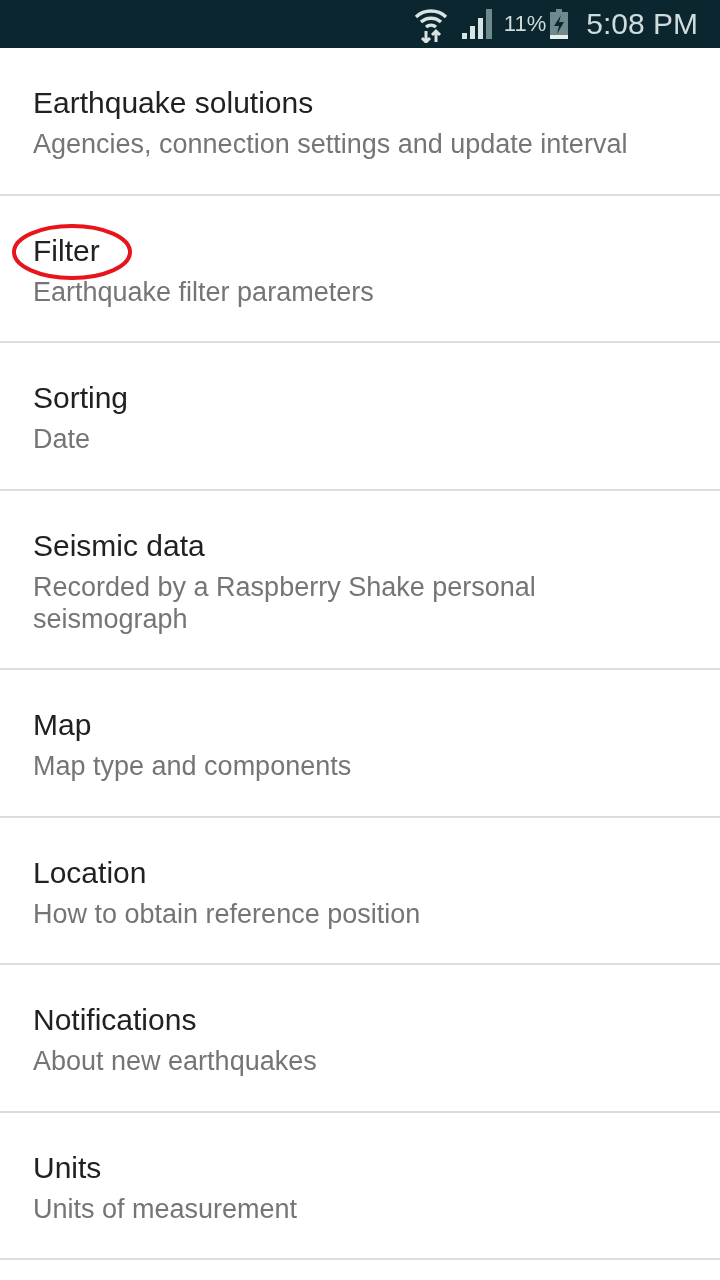 Image resolution: width=720 pixels, height=1280 pixels. Describe the element at coordinates (166, 1208) in the screenshot. I see `item-summary: Units of measurement` at that location.